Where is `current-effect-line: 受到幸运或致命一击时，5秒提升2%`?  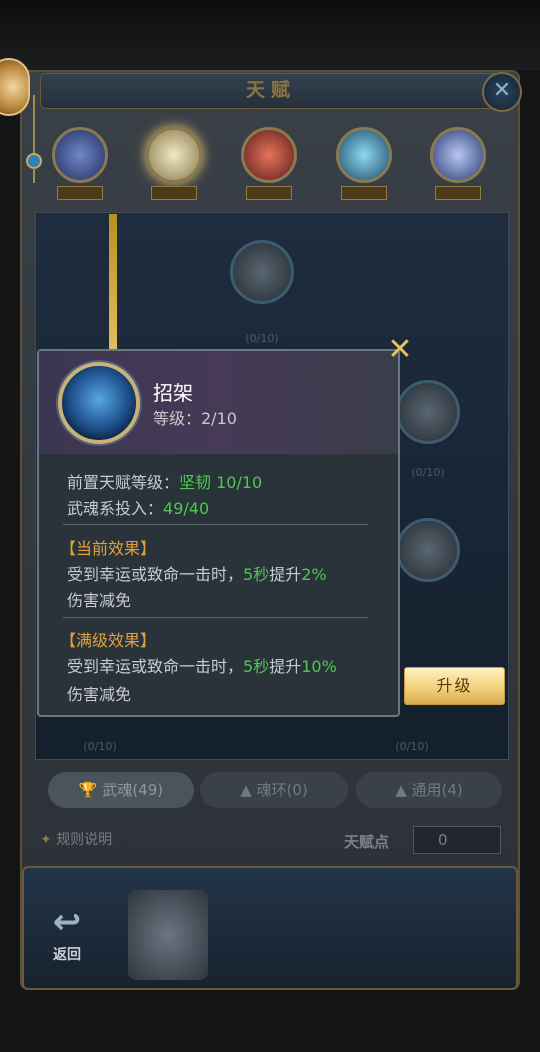
current-effect-line: 受到幸运或致命一击时，5秒提升2% is located at coordinates (197, 573).